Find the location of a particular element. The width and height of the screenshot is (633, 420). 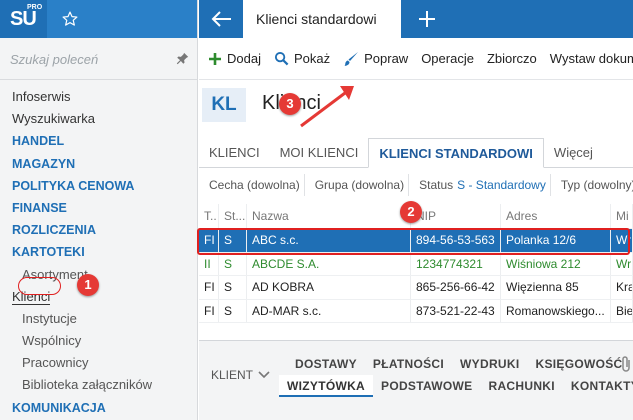

callout-badge-3: 3 is located at coordinates (290, 104).